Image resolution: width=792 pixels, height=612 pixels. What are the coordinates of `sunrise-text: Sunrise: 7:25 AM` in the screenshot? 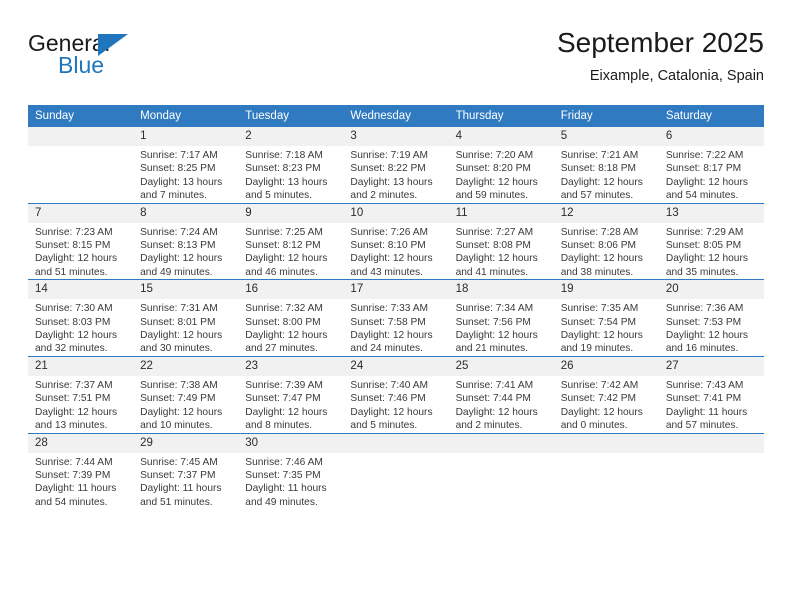 It's located at (284, 232).